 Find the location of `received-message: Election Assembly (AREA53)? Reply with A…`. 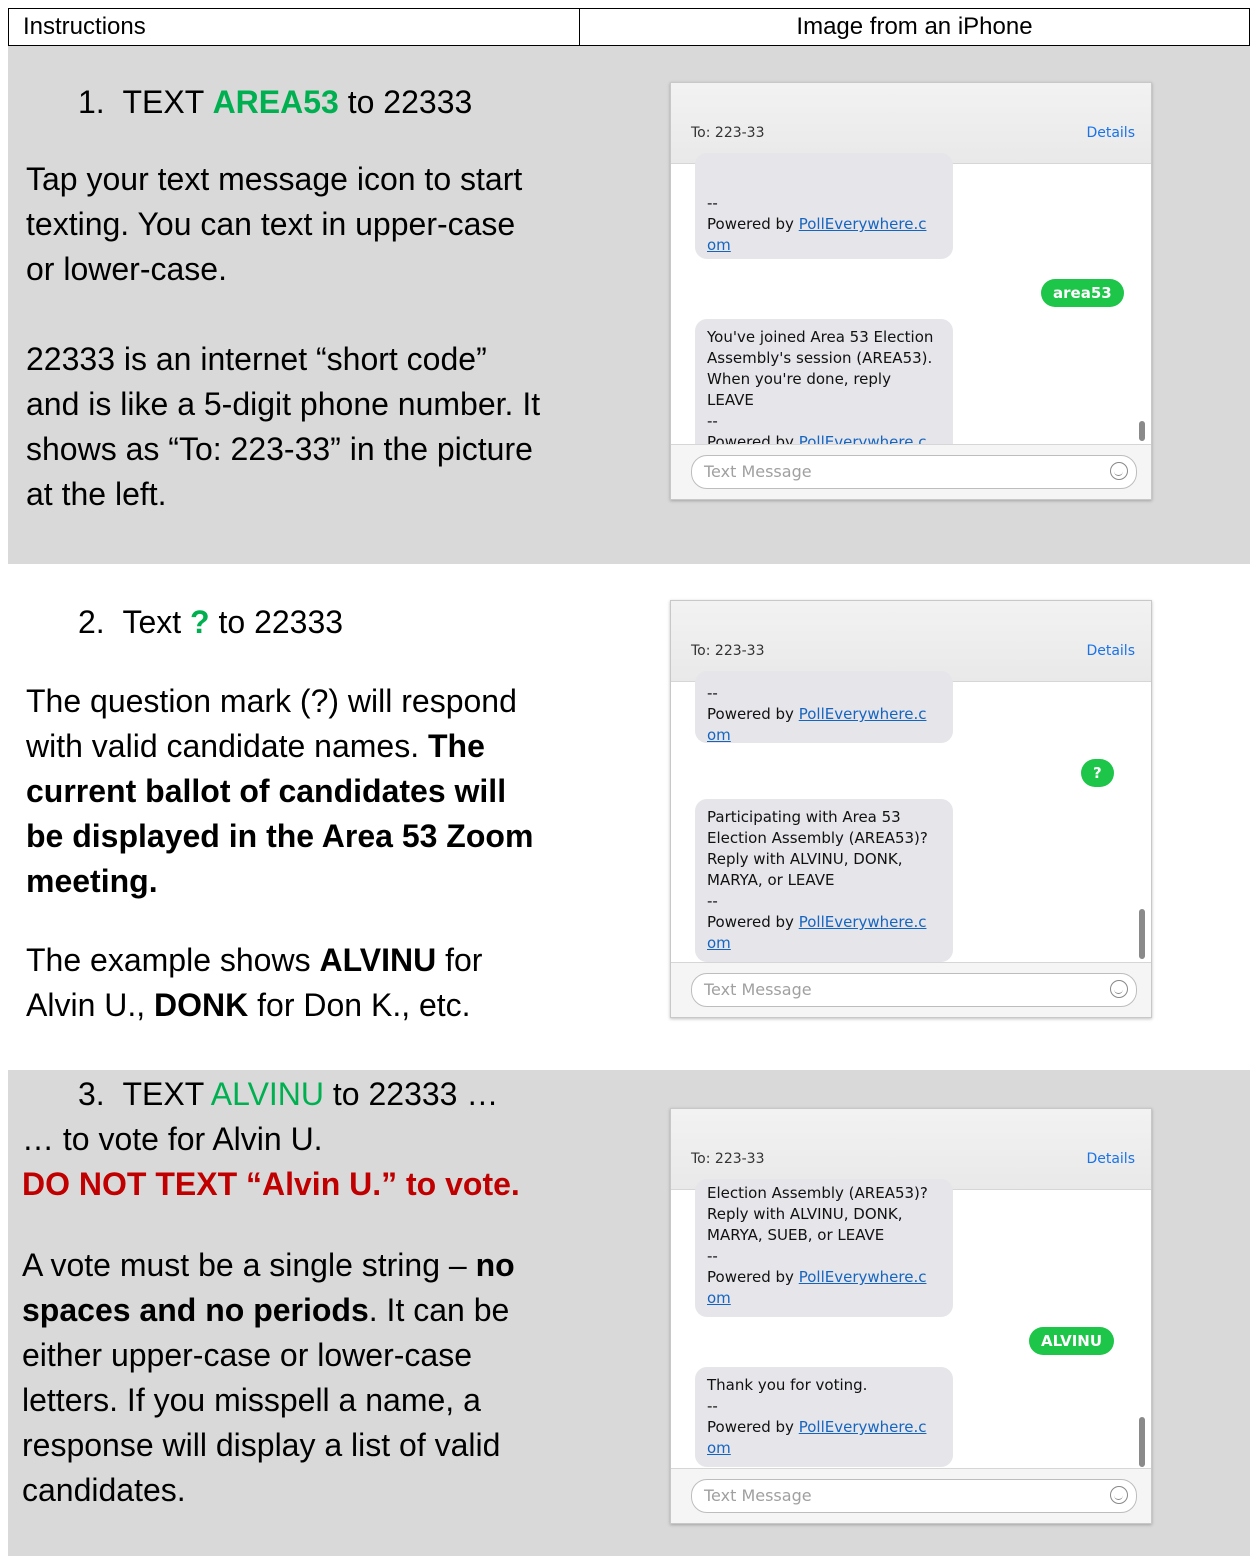

received-message: Election Assembly (AREA53)? Reply with A… is located at coordinates (824, 1248).